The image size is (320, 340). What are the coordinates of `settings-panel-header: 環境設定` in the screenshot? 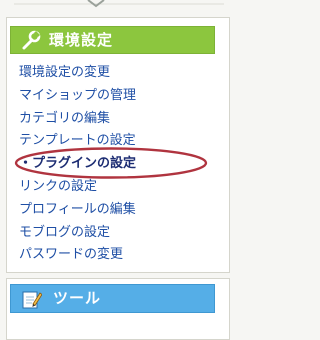 It's located at (112, 40).